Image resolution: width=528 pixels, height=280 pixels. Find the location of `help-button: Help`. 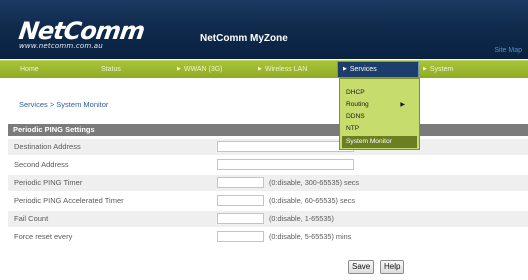

help-button: Help is located at coordinates (392, 267).